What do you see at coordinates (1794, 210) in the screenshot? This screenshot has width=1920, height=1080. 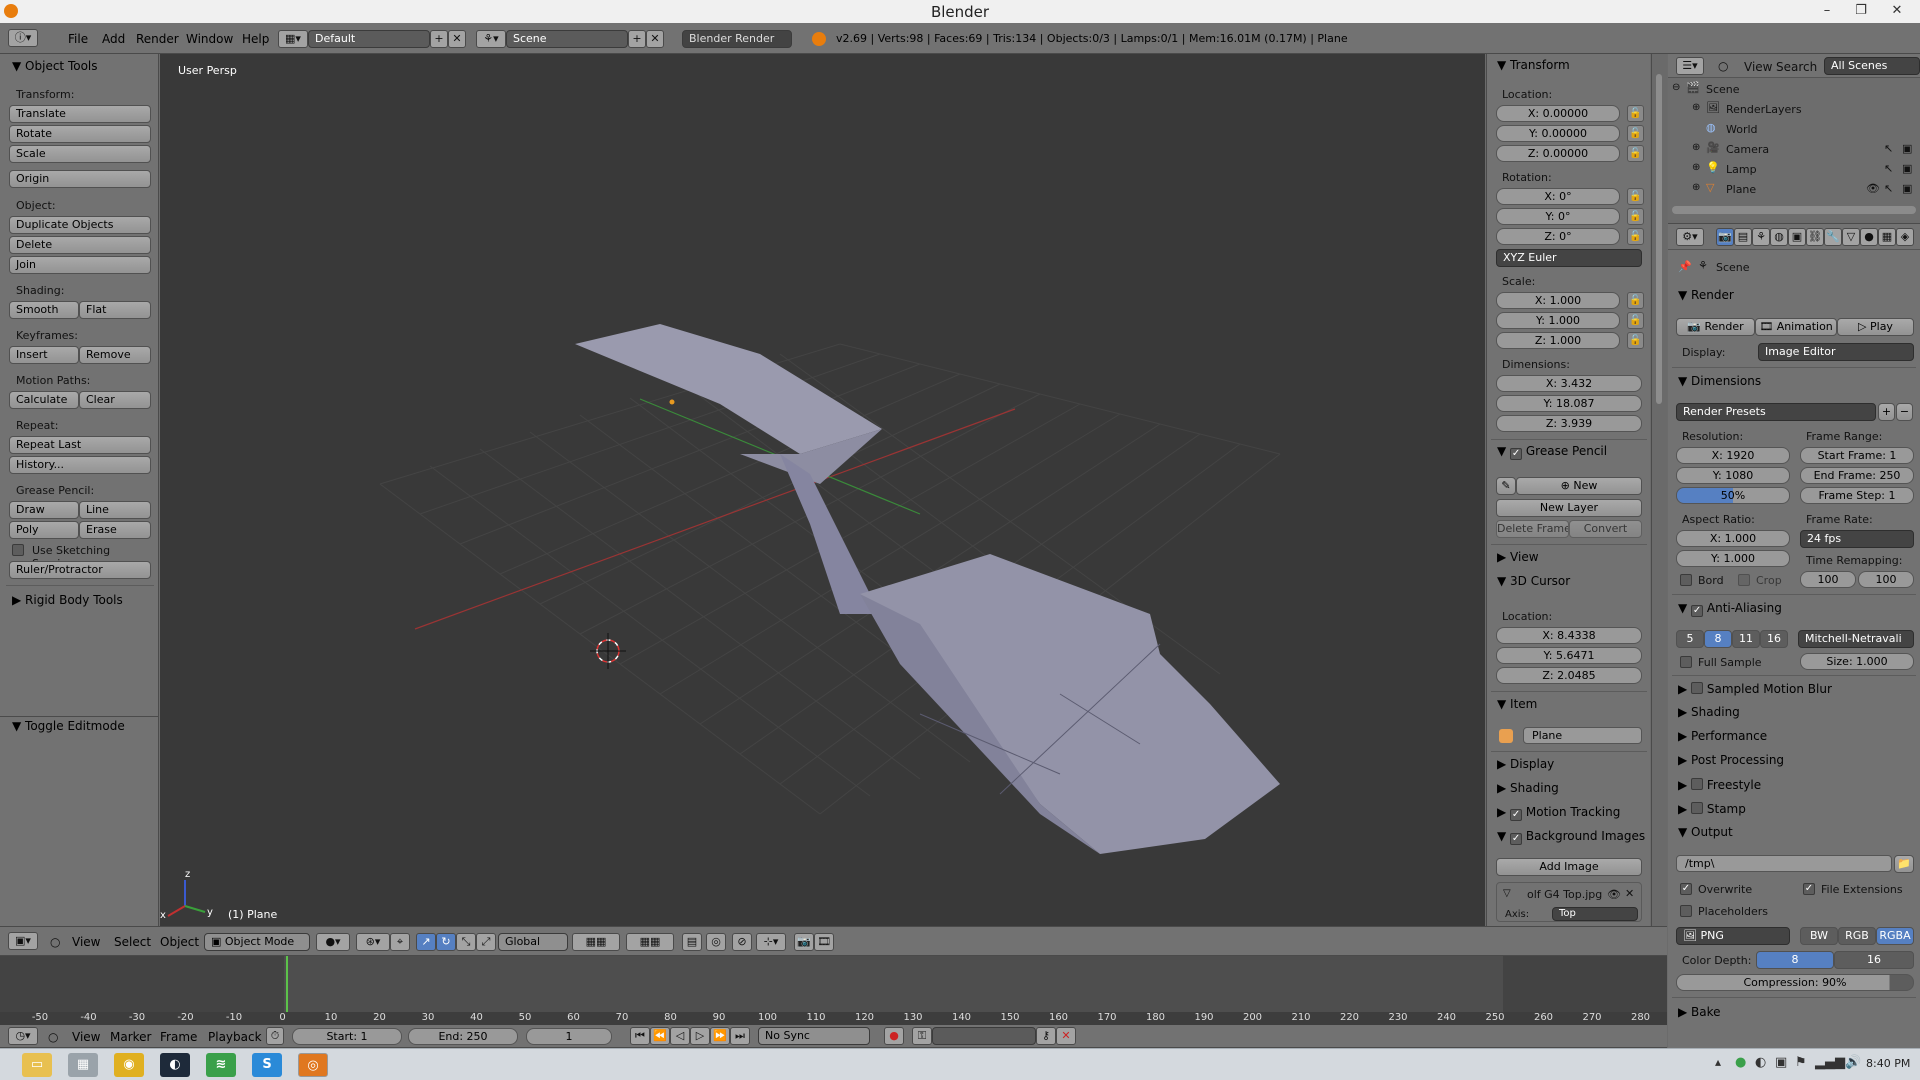 I see `outliner-scrollbar` at bounding box center [1794, 210].